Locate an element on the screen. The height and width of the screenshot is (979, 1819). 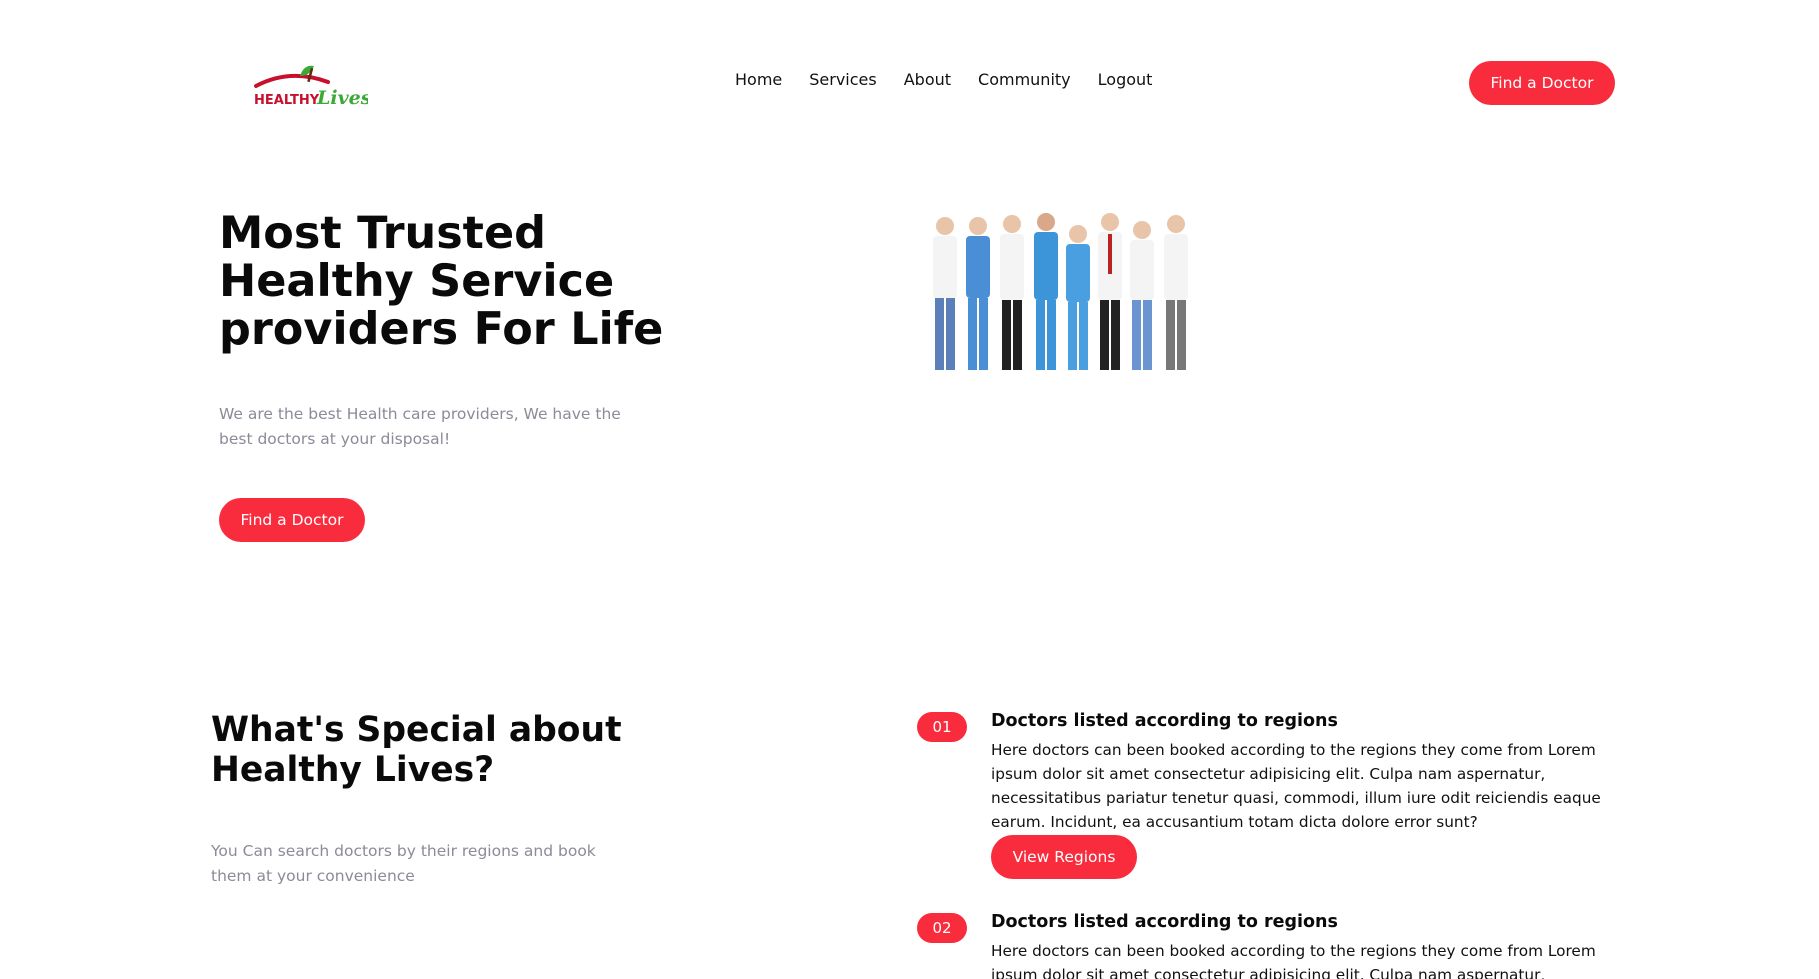
svg-text: HEALTHY is located at coordinates (287, 100).